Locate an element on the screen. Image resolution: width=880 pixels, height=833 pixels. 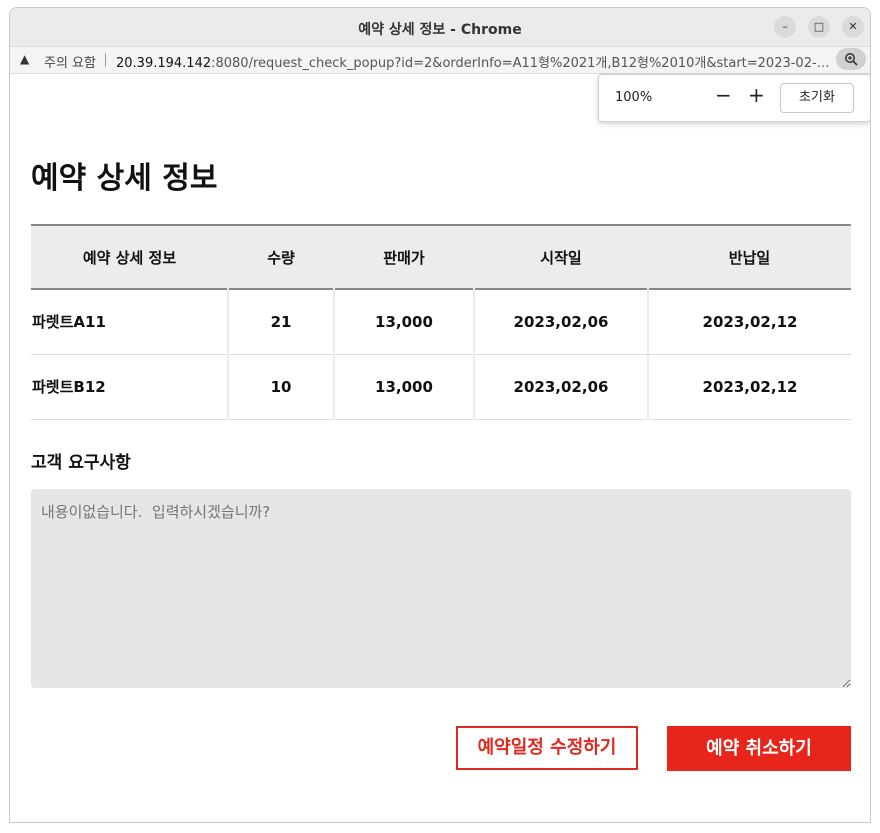
title-bar: 예약 상세 정보 - Chrome – □ ✕ is located at coordinates (440, 27).